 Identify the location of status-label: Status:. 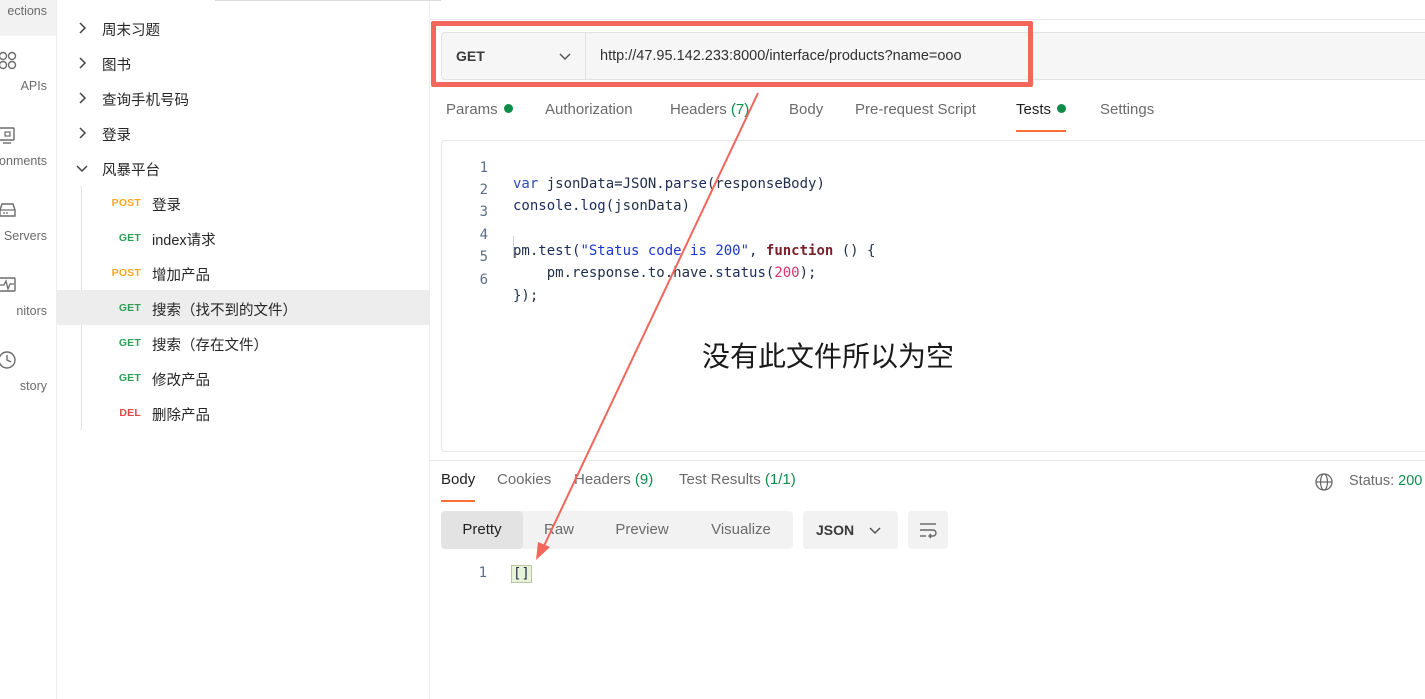
(1372, 481).